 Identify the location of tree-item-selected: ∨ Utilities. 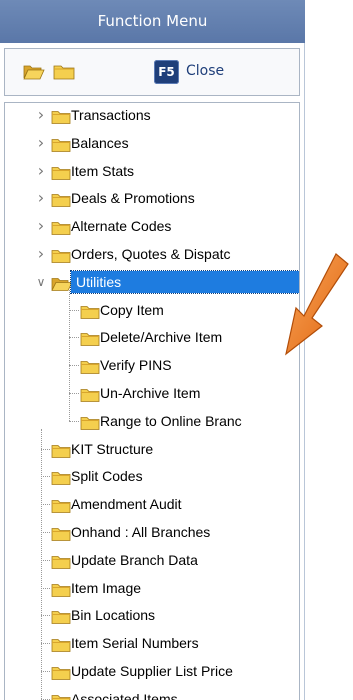
(152, 281).